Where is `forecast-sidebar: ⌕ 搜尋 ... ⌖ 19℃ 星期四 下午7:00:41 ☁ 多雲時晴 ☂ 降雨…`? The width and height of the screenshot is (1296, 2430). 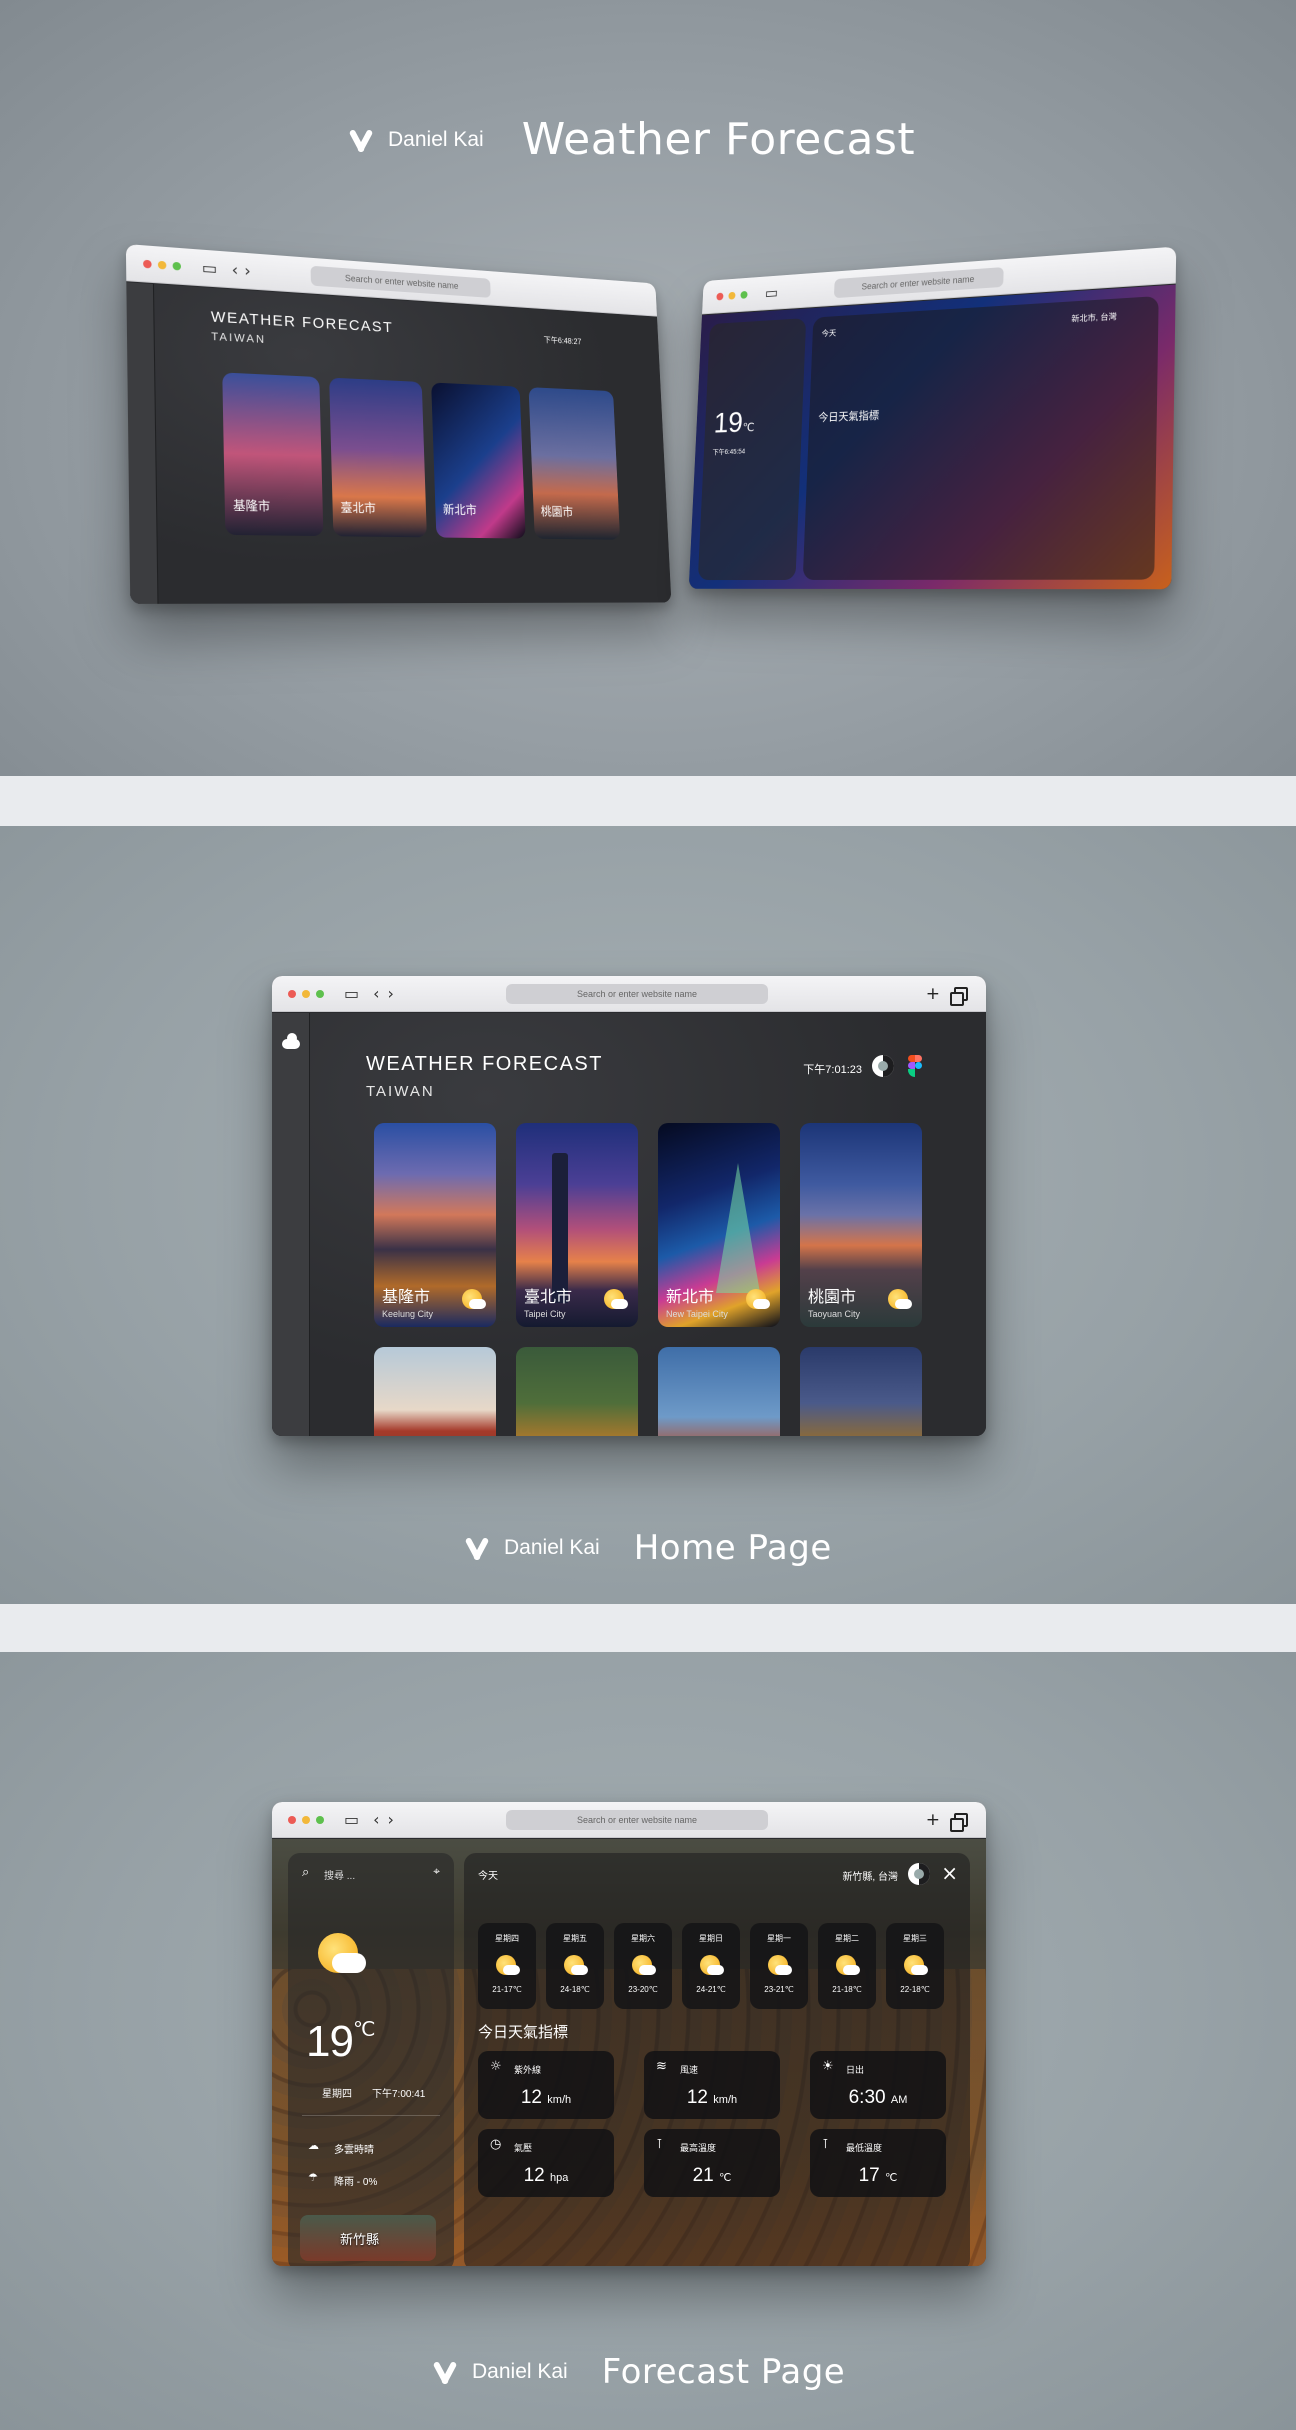
forecast-sidebar: ⌕ 搜尋 ... ⌖ 19℃ 星期四 下午7:00:41 ☁ 多雲時晴 ☂ 降雨… is located at coordinates (371, 2059).